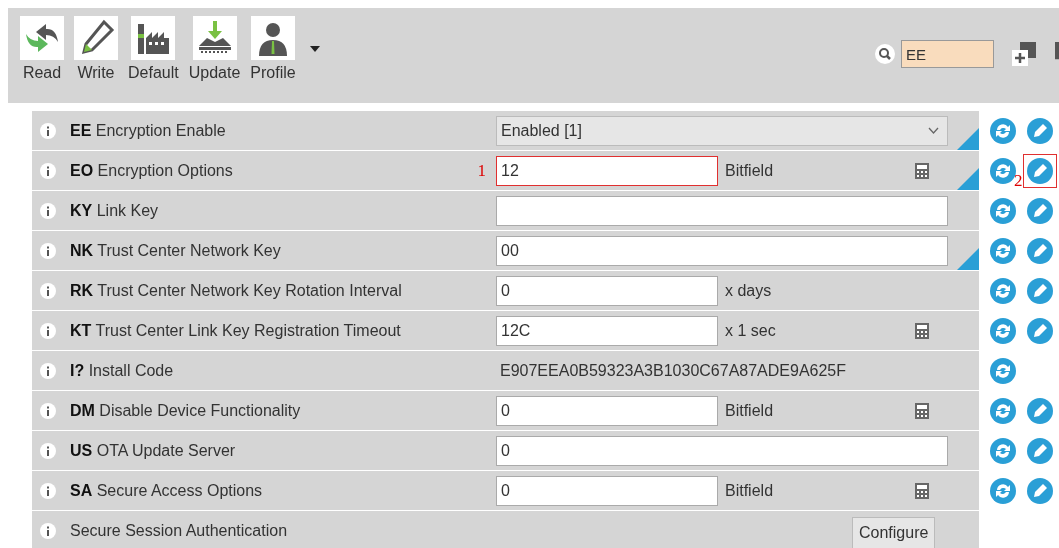 This screenshot has width=1059, height=548. Describe the element at coordinates (236, 290) in the screenshot. I see `setting-label: RK Trust Center Network Key Rotation Interval` at that location.